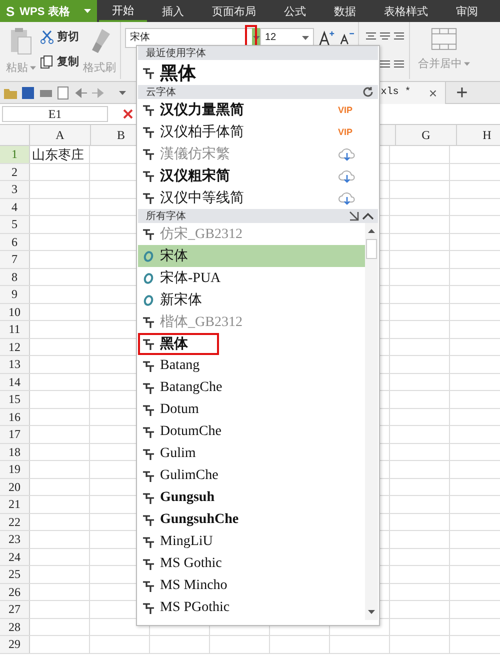  What do you see at coordinates (238, 198) in the screenshot?
I see `font-list-item: 汉仪中等线简` at bounding box center [238, 198].